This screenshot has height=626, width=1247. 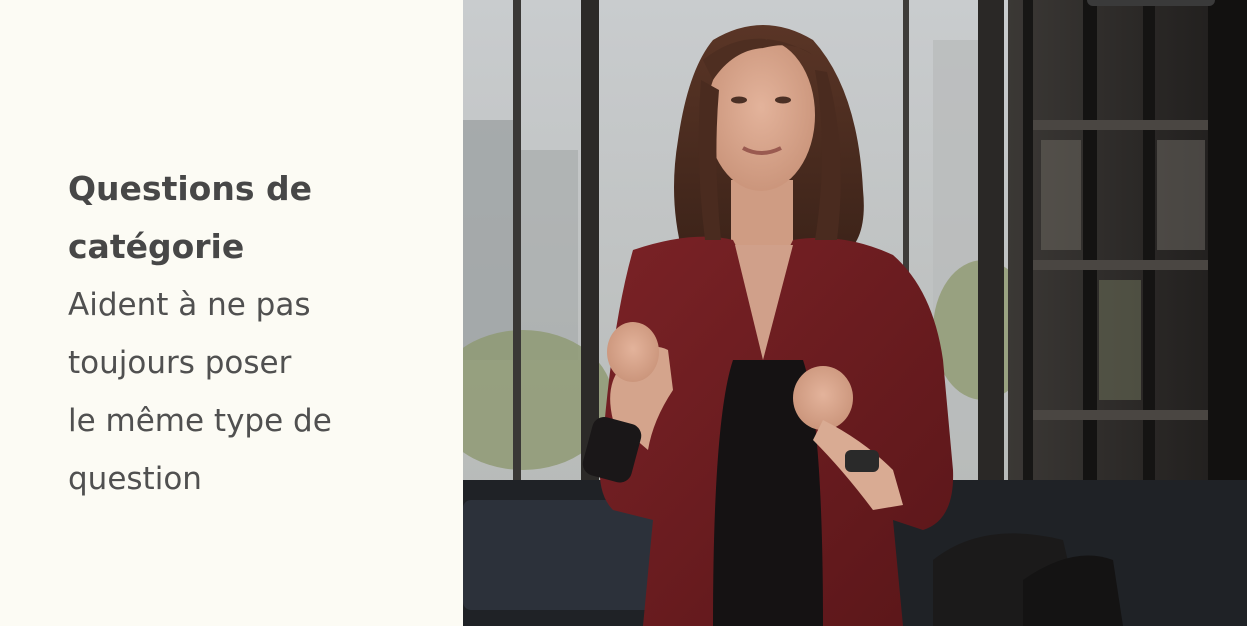 I want to click on caption-body-line-3: le même type de, so click(x=200, y=421).